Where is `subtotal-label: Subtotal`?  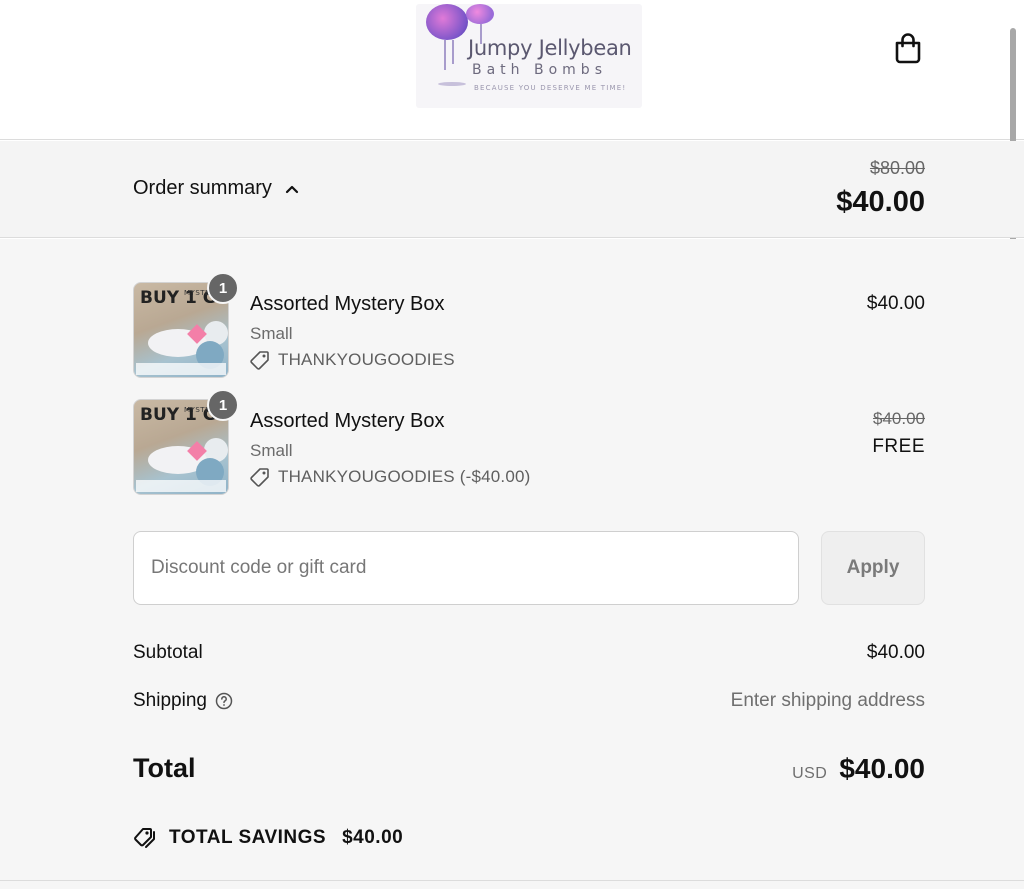
subtotal-label: Subtotal is located at coordinates (168, 652).